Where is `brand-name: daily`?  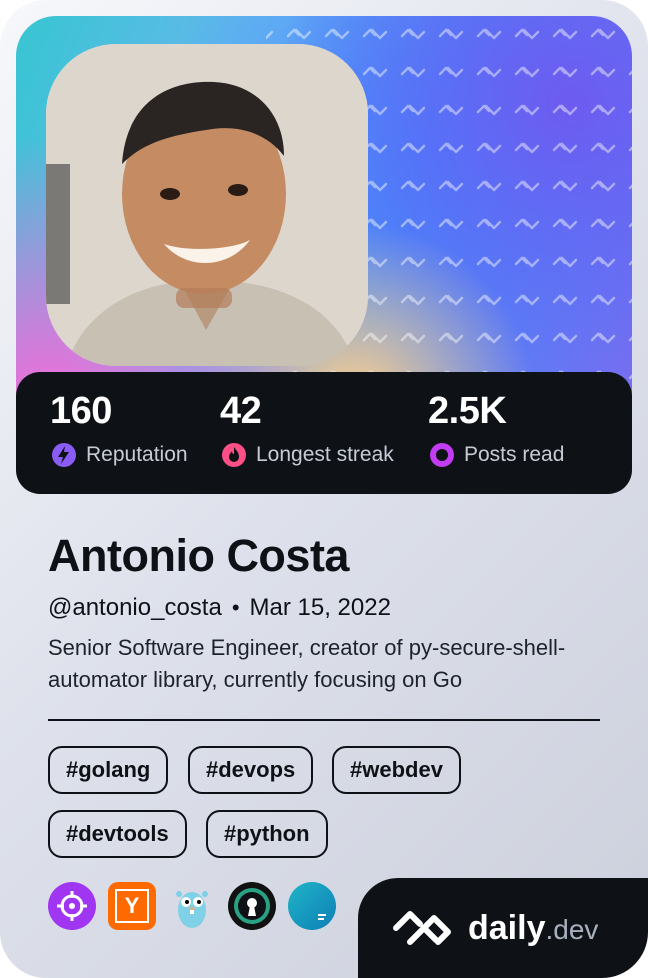 brand-name: daily is located at coordinates (507, 927).